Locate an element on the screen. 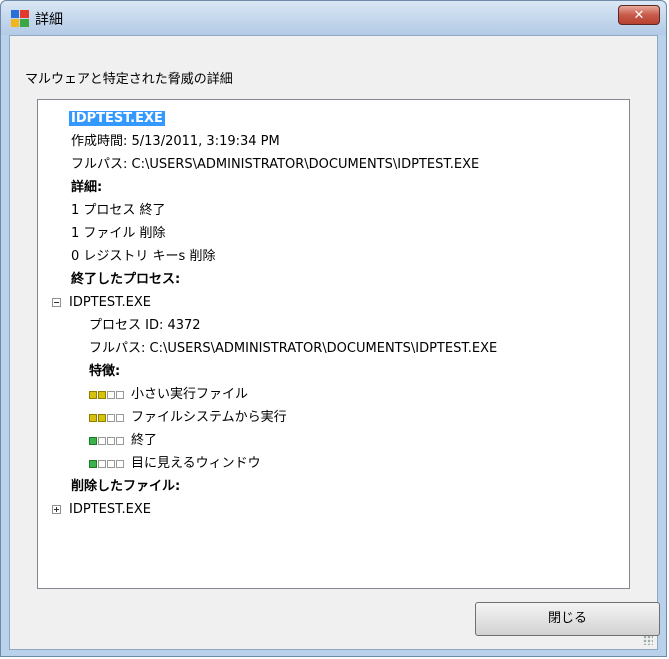 The height and width of the screenshot is (659, 669). deleted-file-name: IDPTEST.EXE is located at coordinates (110, 509).